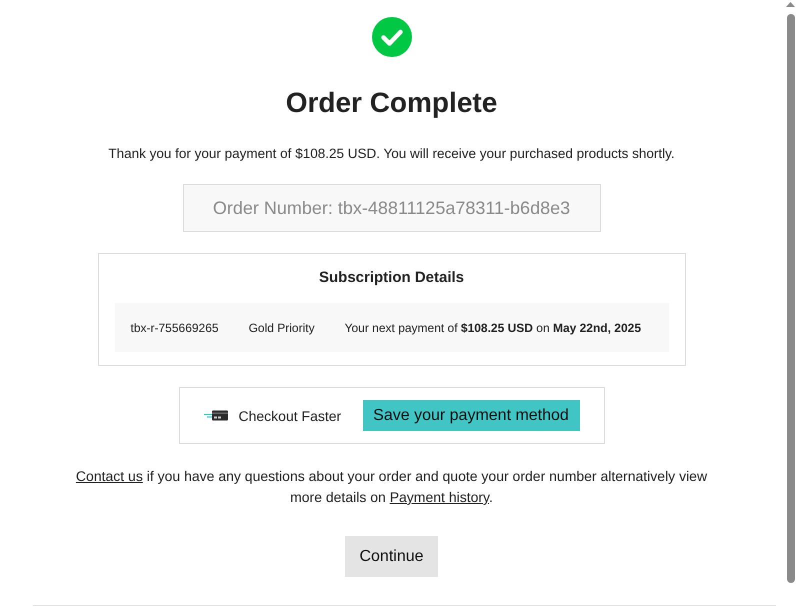  What do you see at coordinates (391, 208) in the screenshot?
I see `order-number: Order Number: tbx-48811125a78311-b6d8e3` at bounding box center [391, 208].